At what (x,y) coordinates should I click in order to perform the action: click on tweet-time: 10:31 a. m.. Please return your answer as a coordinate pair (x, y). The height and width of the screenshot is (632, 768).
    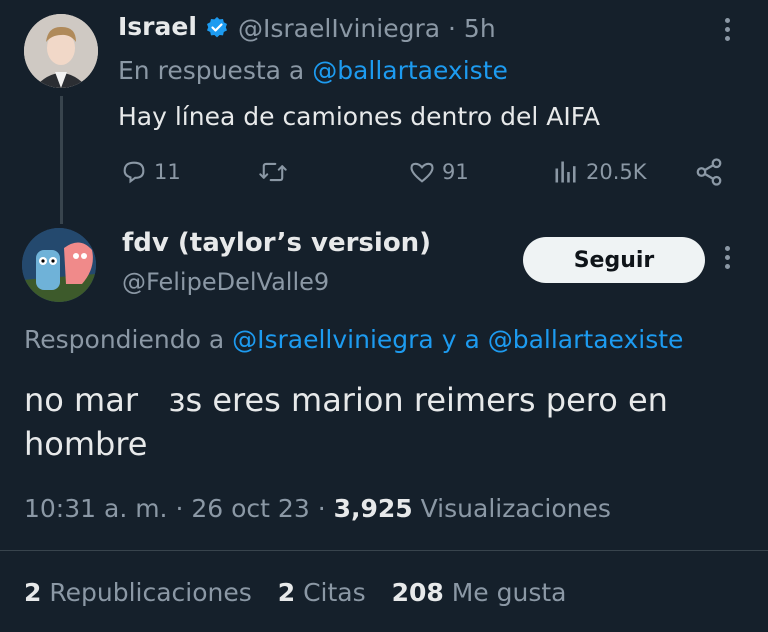
    Looking at the image, I should click on (96, 508).